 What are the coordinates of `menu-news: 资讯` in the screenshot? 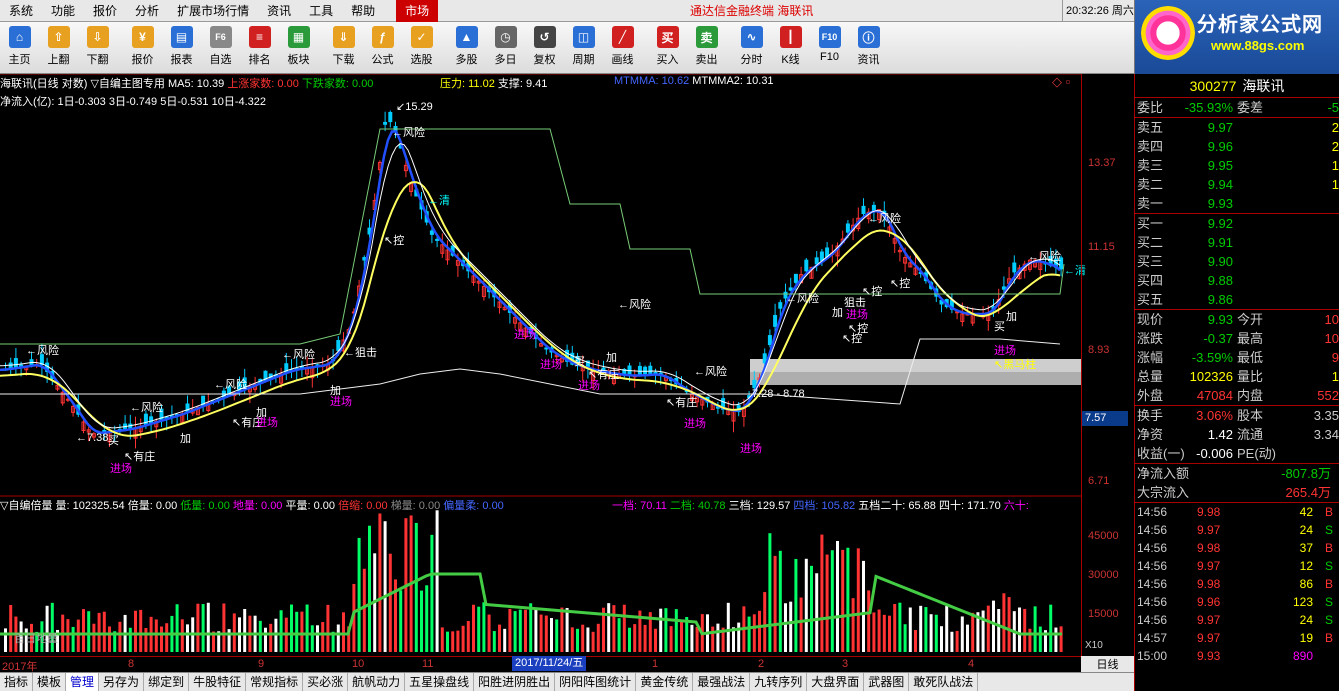 It's located at (279, 11).